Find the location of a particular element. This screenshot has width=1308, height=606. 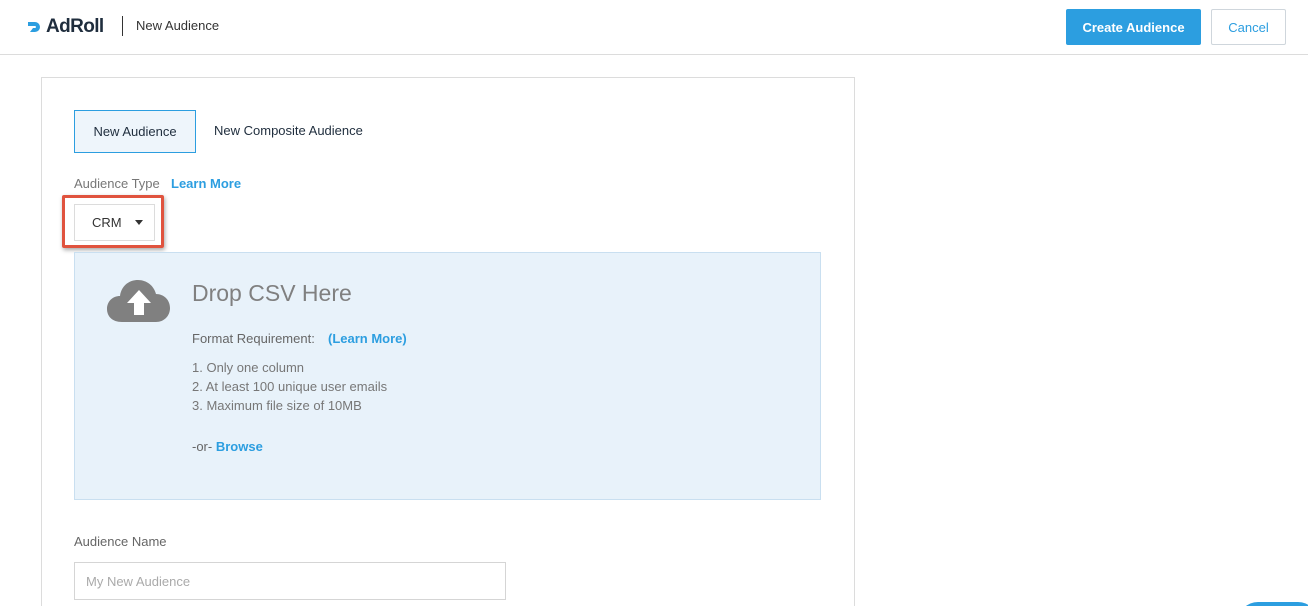

tab-new-audience: New Audience is located at coordinates (135, 131).